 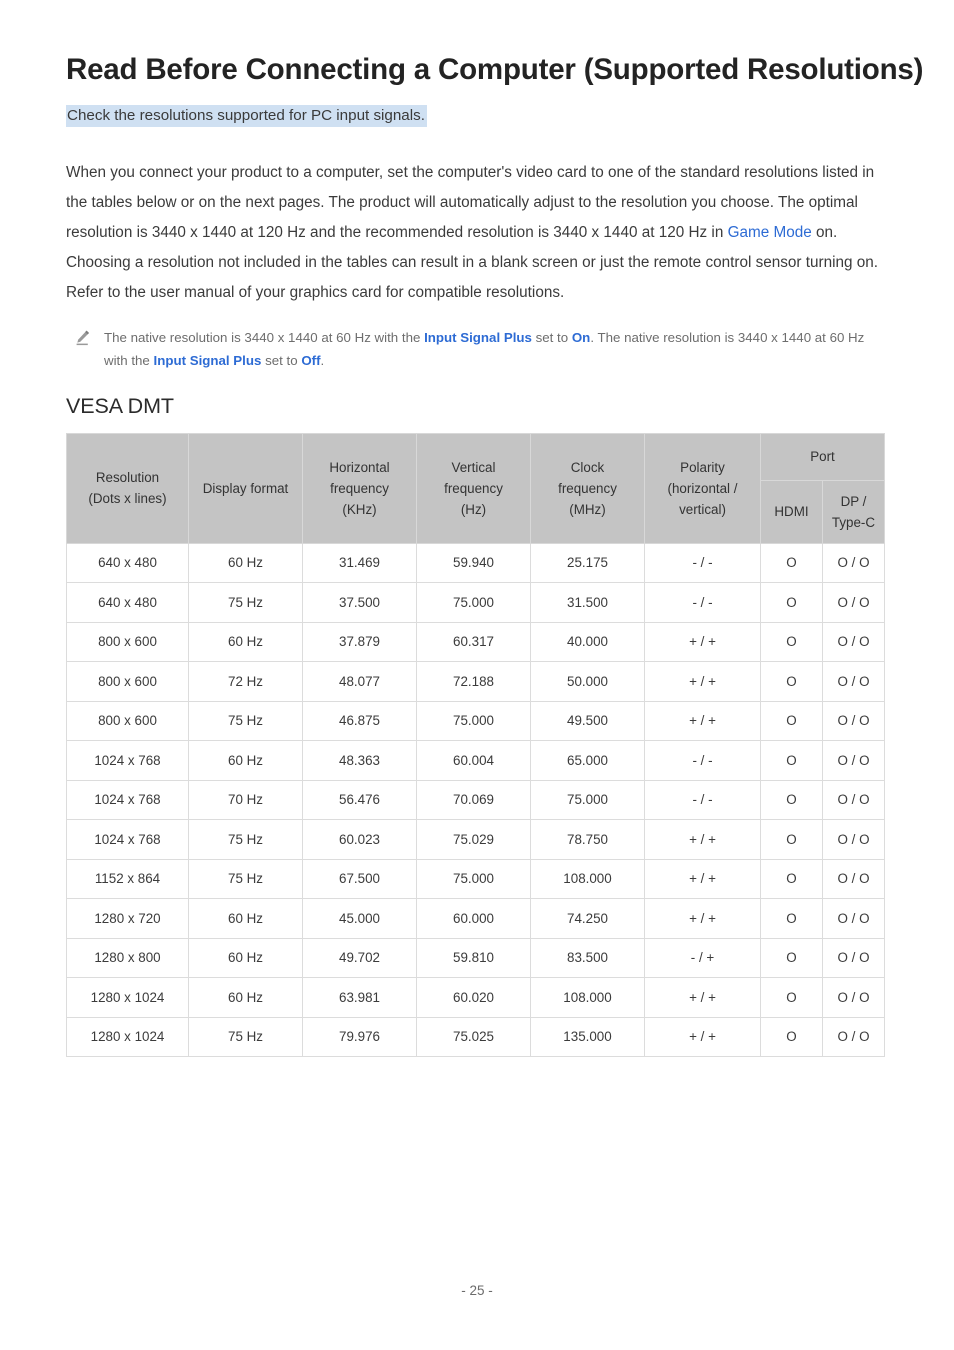 I want to click on cell-hfreq: 37.500, so click(x=359, y=602).